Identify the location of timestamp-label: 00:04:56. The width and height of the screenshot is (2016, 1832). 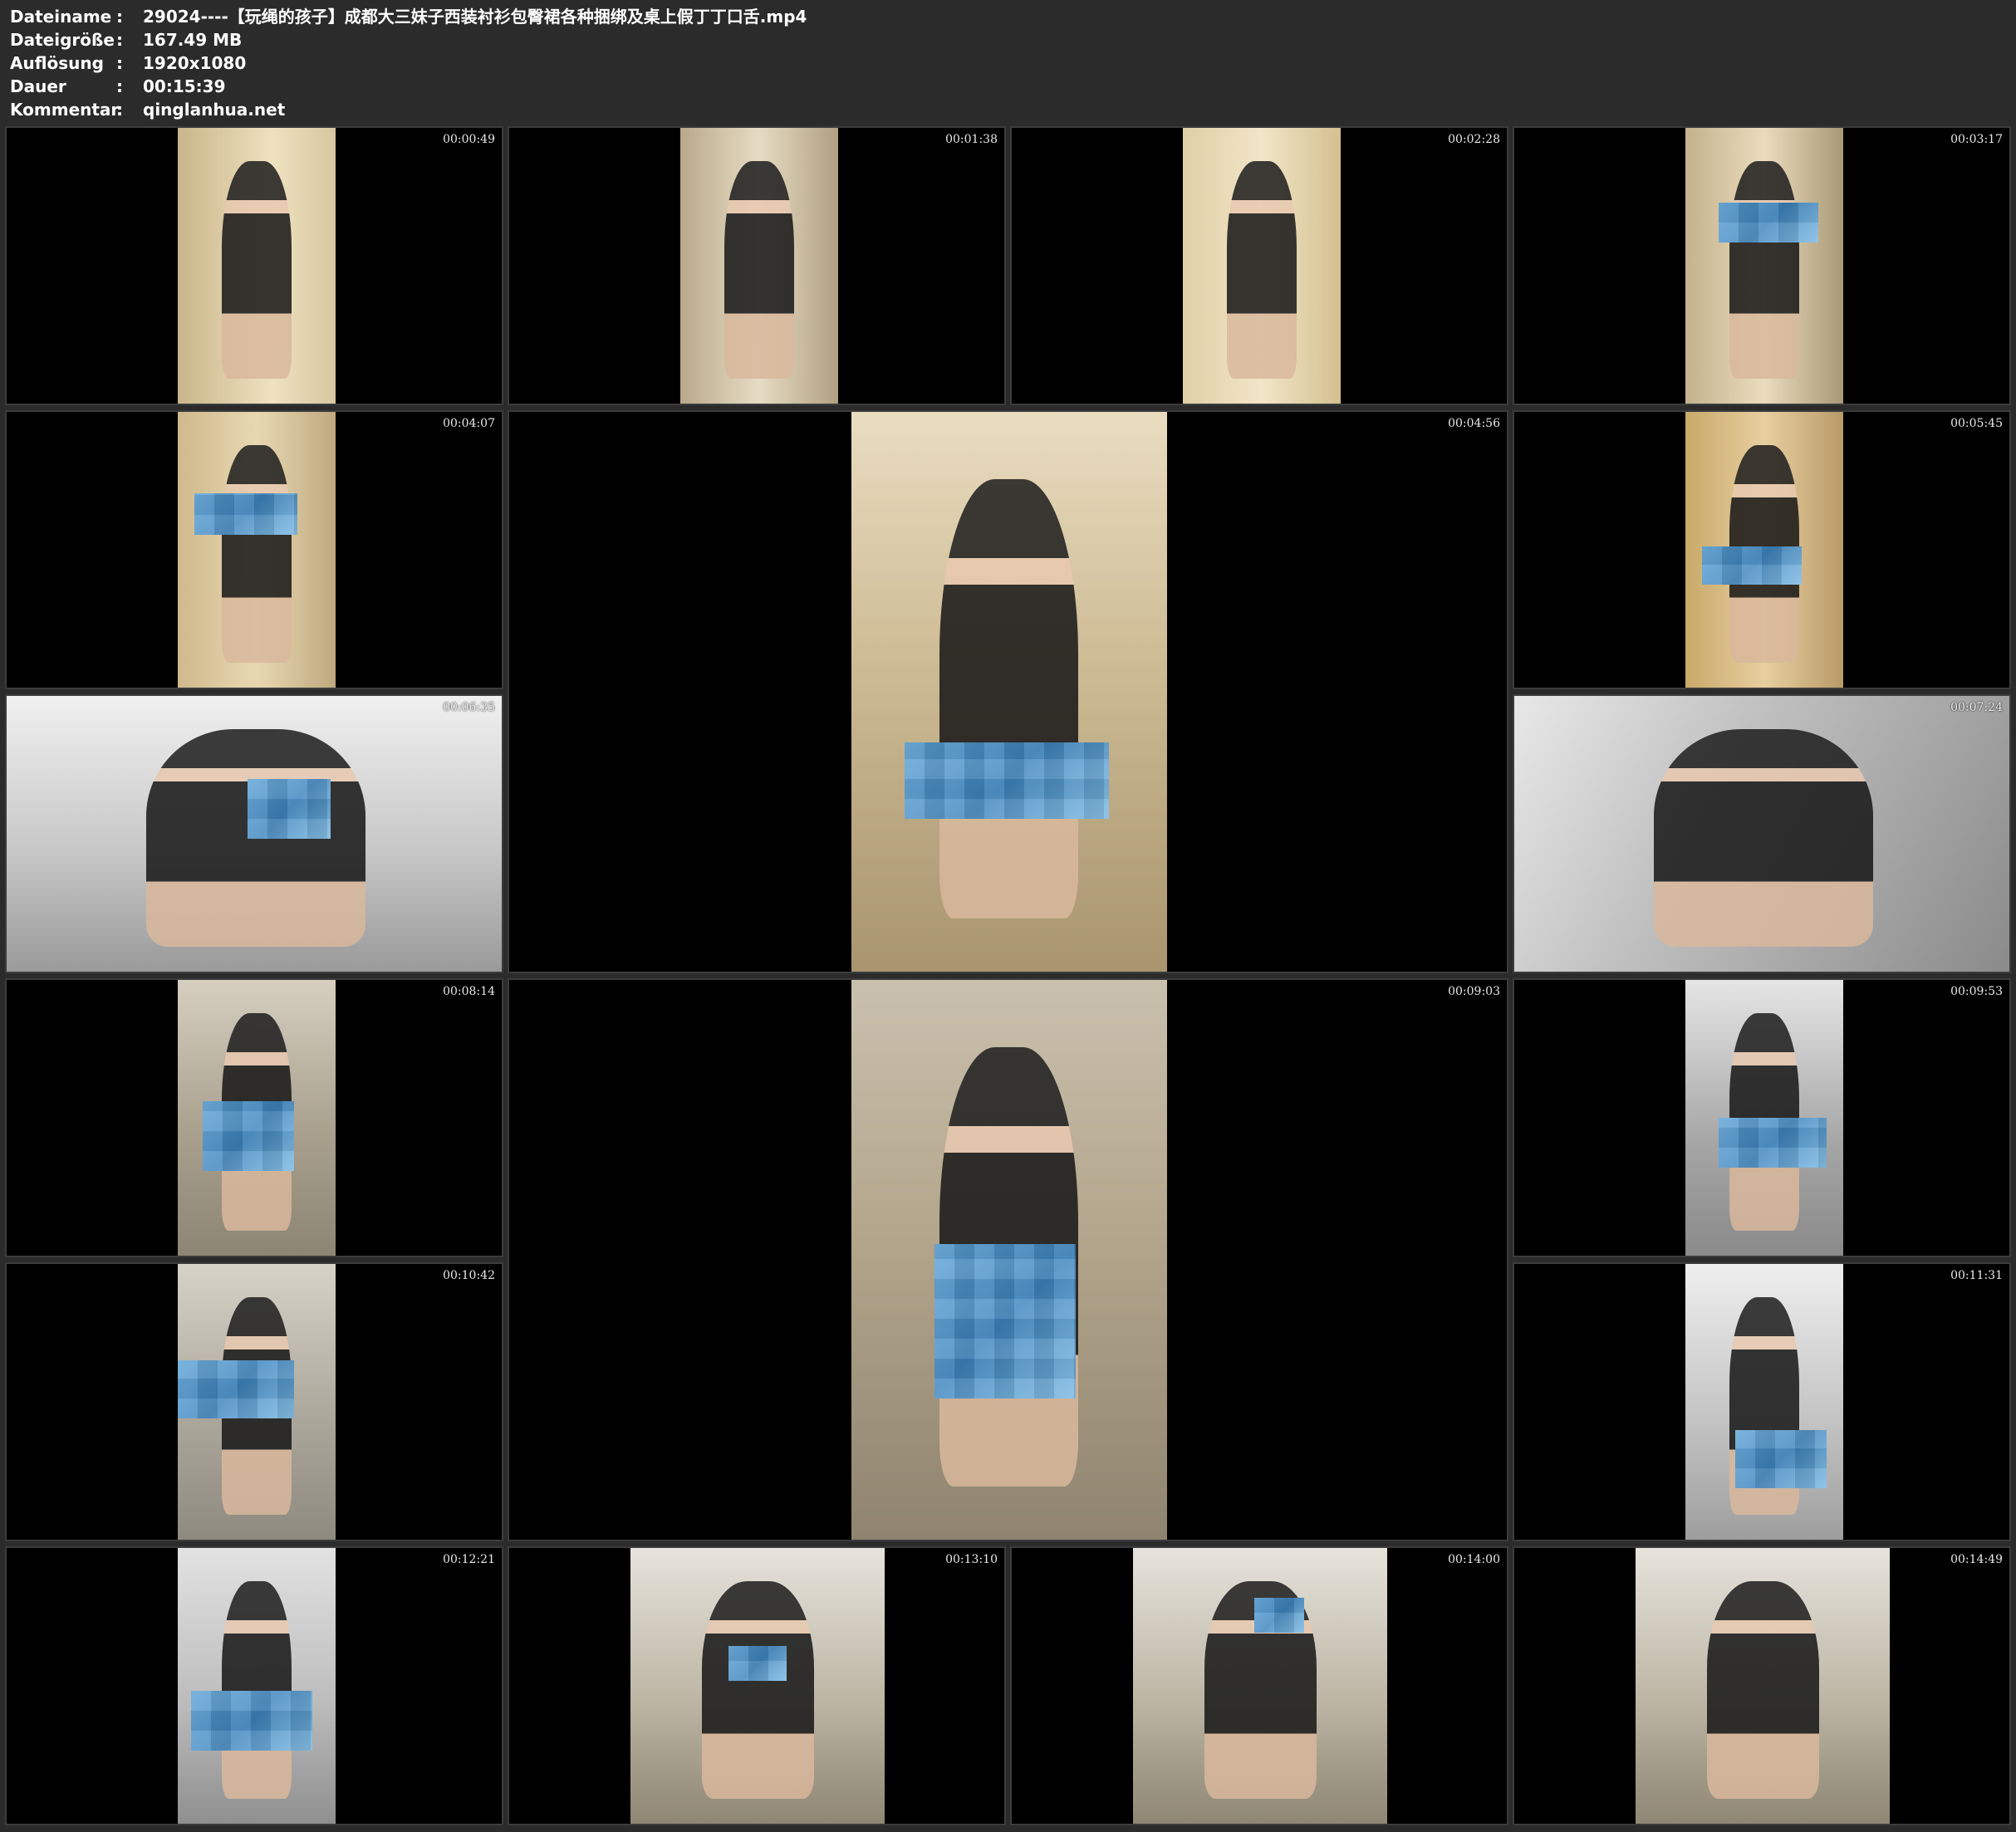
(1474, 423).